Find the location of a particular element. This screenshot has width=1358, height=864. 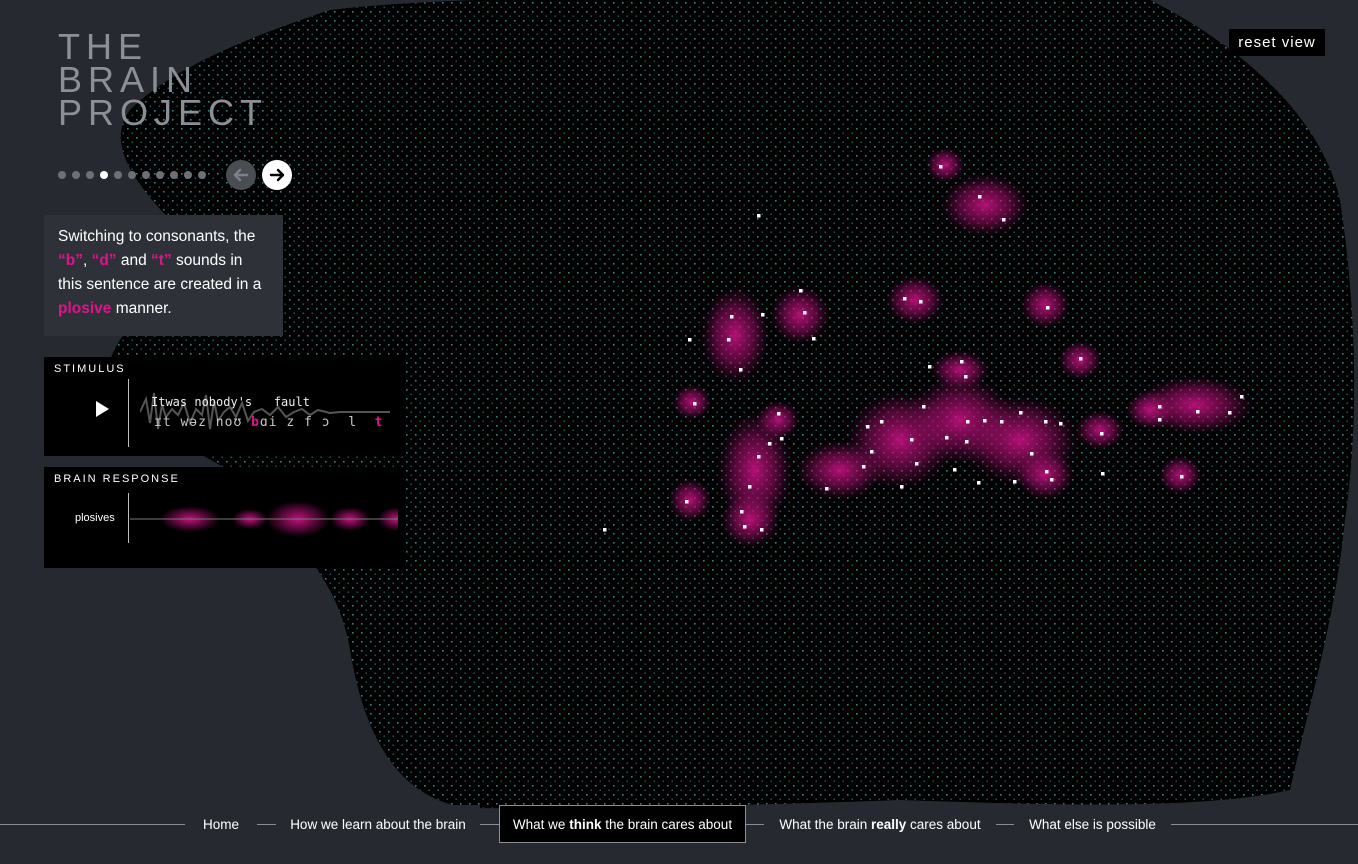

caption-highlight-d: “d” is located at coordinates (104, 260).